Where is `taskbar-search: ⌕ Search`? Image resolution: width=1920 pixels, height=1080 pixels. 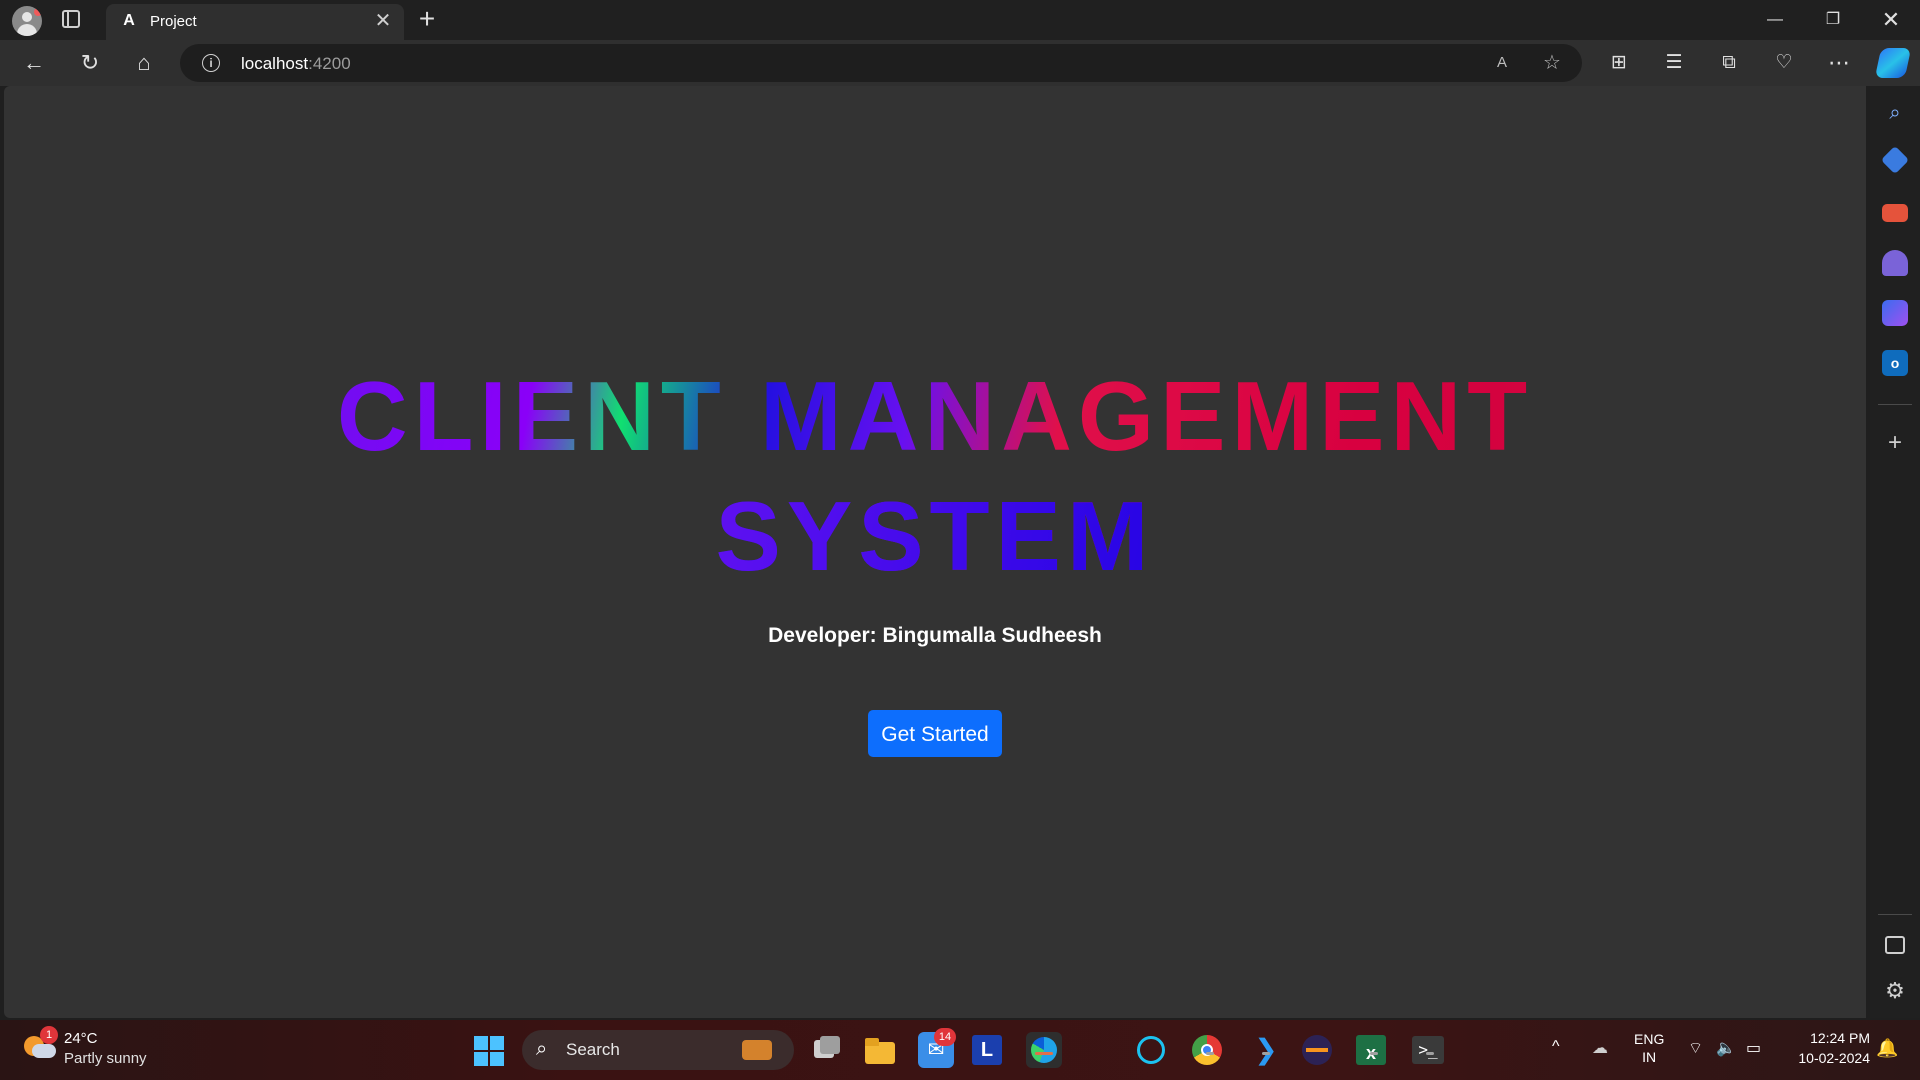 taskbar-search: ⌕ Search is located at coordinates (658, 1050).